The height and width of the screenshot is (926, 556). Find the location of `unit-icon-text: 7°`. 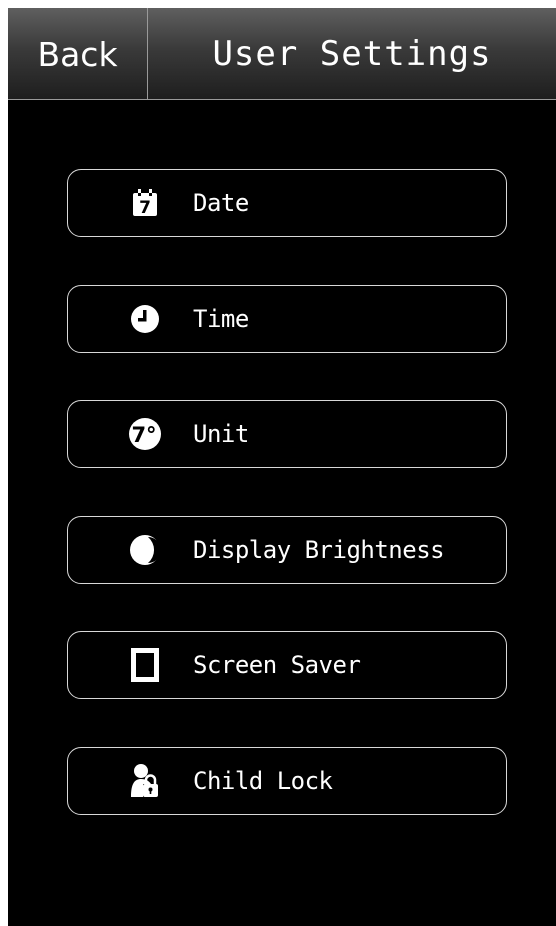

unit-icon-text: 7° is located at coordinates (143, 435).